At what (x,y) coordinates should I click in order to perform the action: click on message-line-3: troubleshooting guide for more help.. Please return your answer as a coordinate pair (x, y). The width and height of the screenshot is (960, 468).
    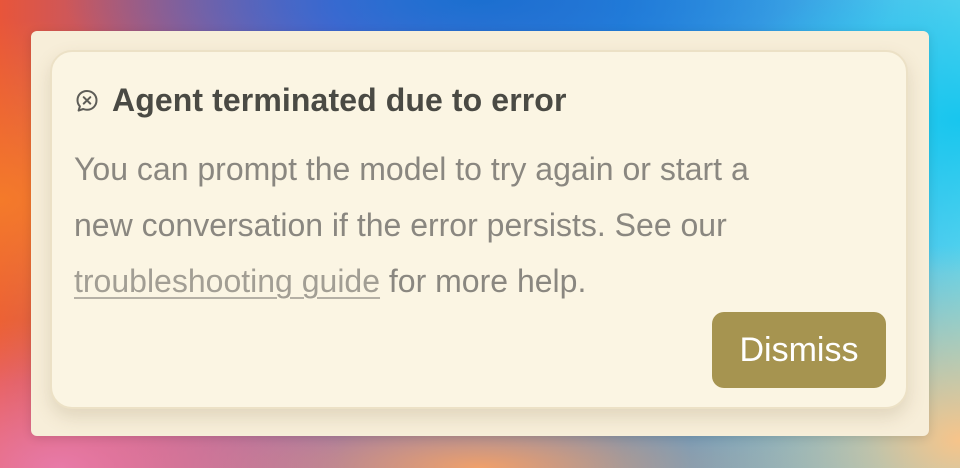
    Looking at the image, I should click on (484, 281).